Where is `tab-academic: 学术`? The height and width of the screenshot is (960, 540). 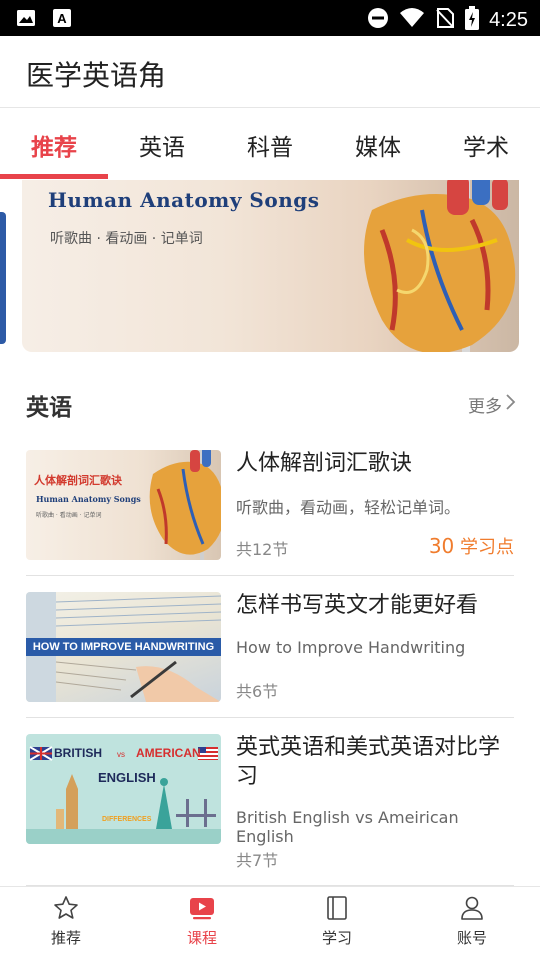 tab-academic: 学术 is located at coordinates (486, 145).